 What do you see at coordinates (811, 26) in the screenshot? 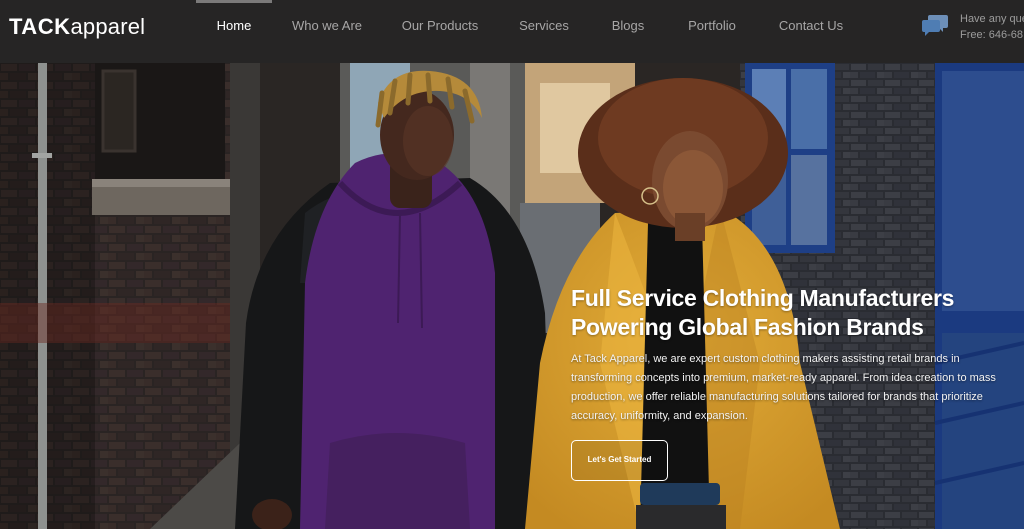
I see `nav-contact-us: Contact Us` at bounding box center [811, 26].